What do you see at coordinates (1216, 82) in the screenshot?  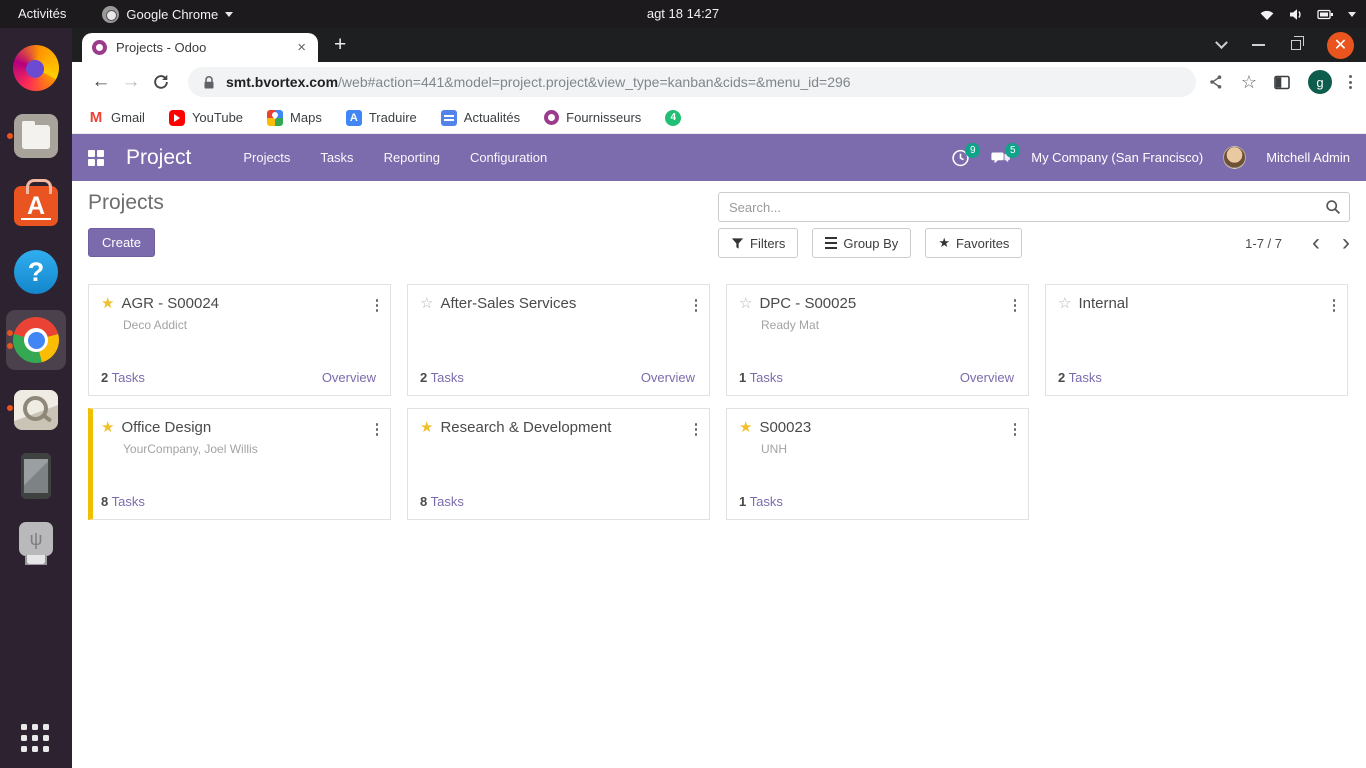 I see `share-icon` at bounding box center [1216, 82].